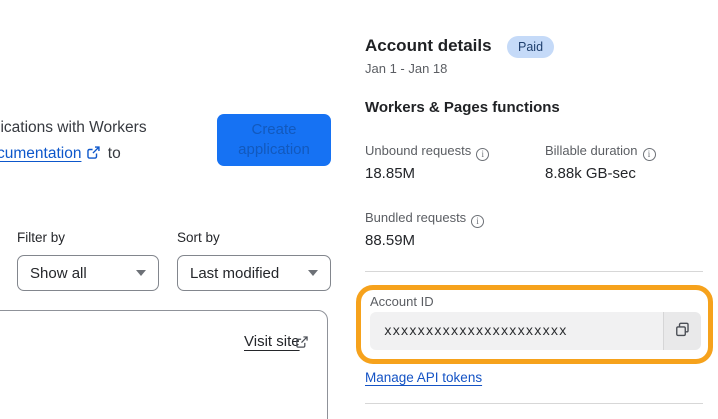  I want to click on sort-selected-value: Last modified, so click(235, 273).